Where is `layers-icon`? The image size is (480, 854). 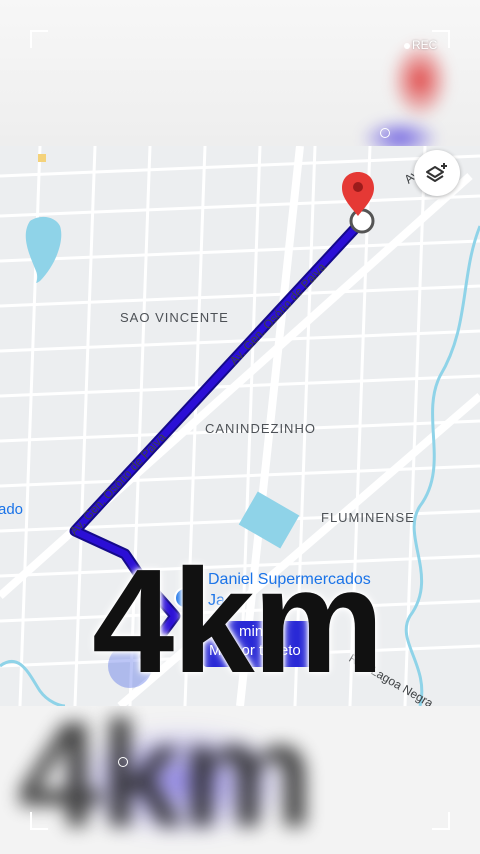
layers-icon is located at coordinates (436, 172).